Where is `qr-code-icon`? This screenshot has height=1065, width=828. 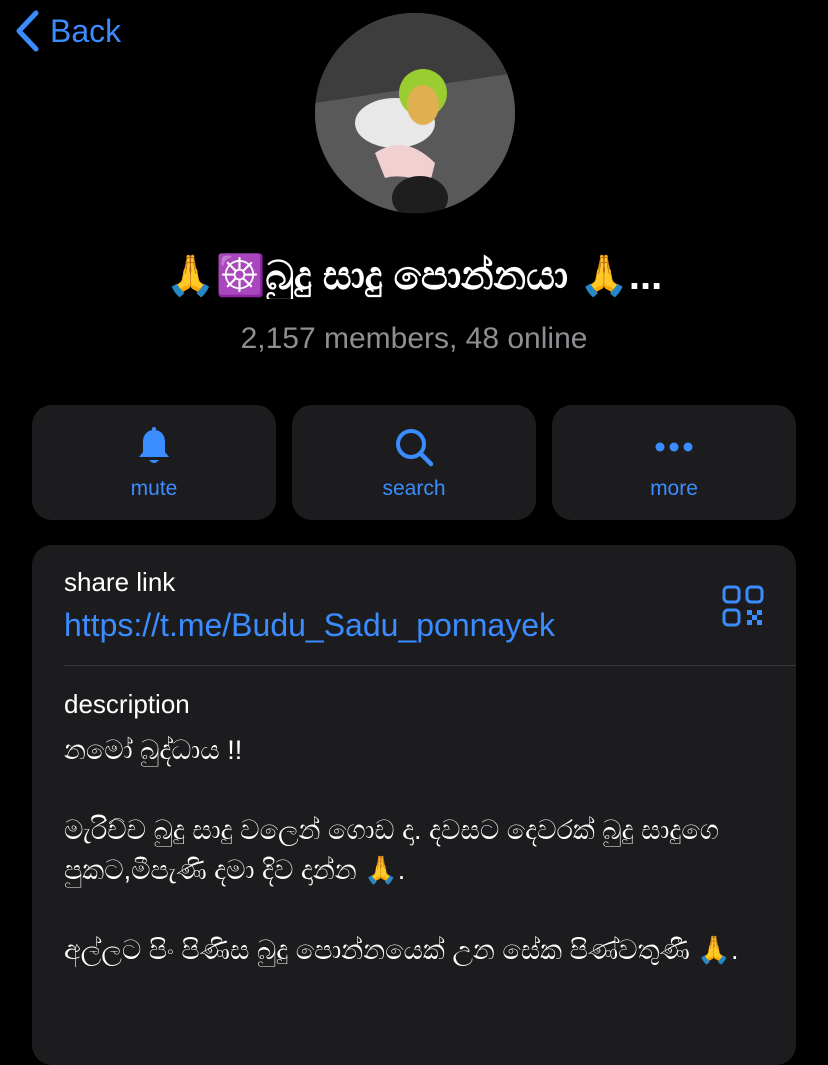
qr-code-icon is located at coordinates (743, 606).